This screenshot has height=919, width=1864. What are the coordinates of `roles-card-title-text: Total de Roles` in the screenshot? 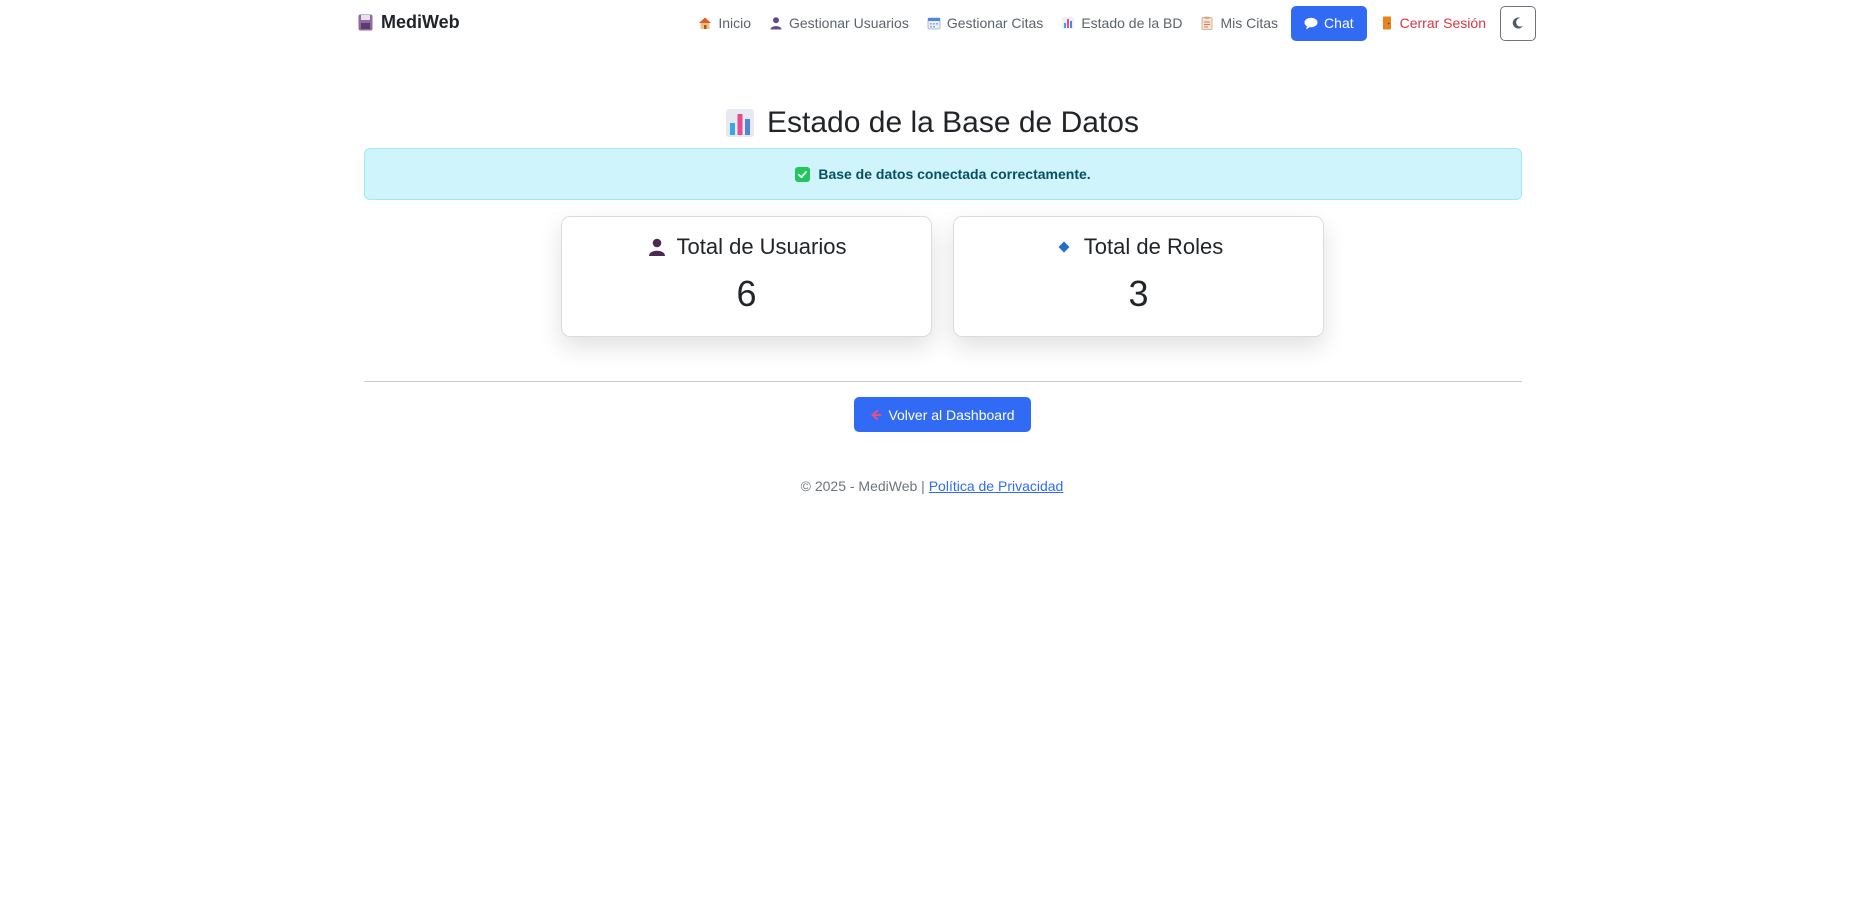 It's located at (1153, 246).